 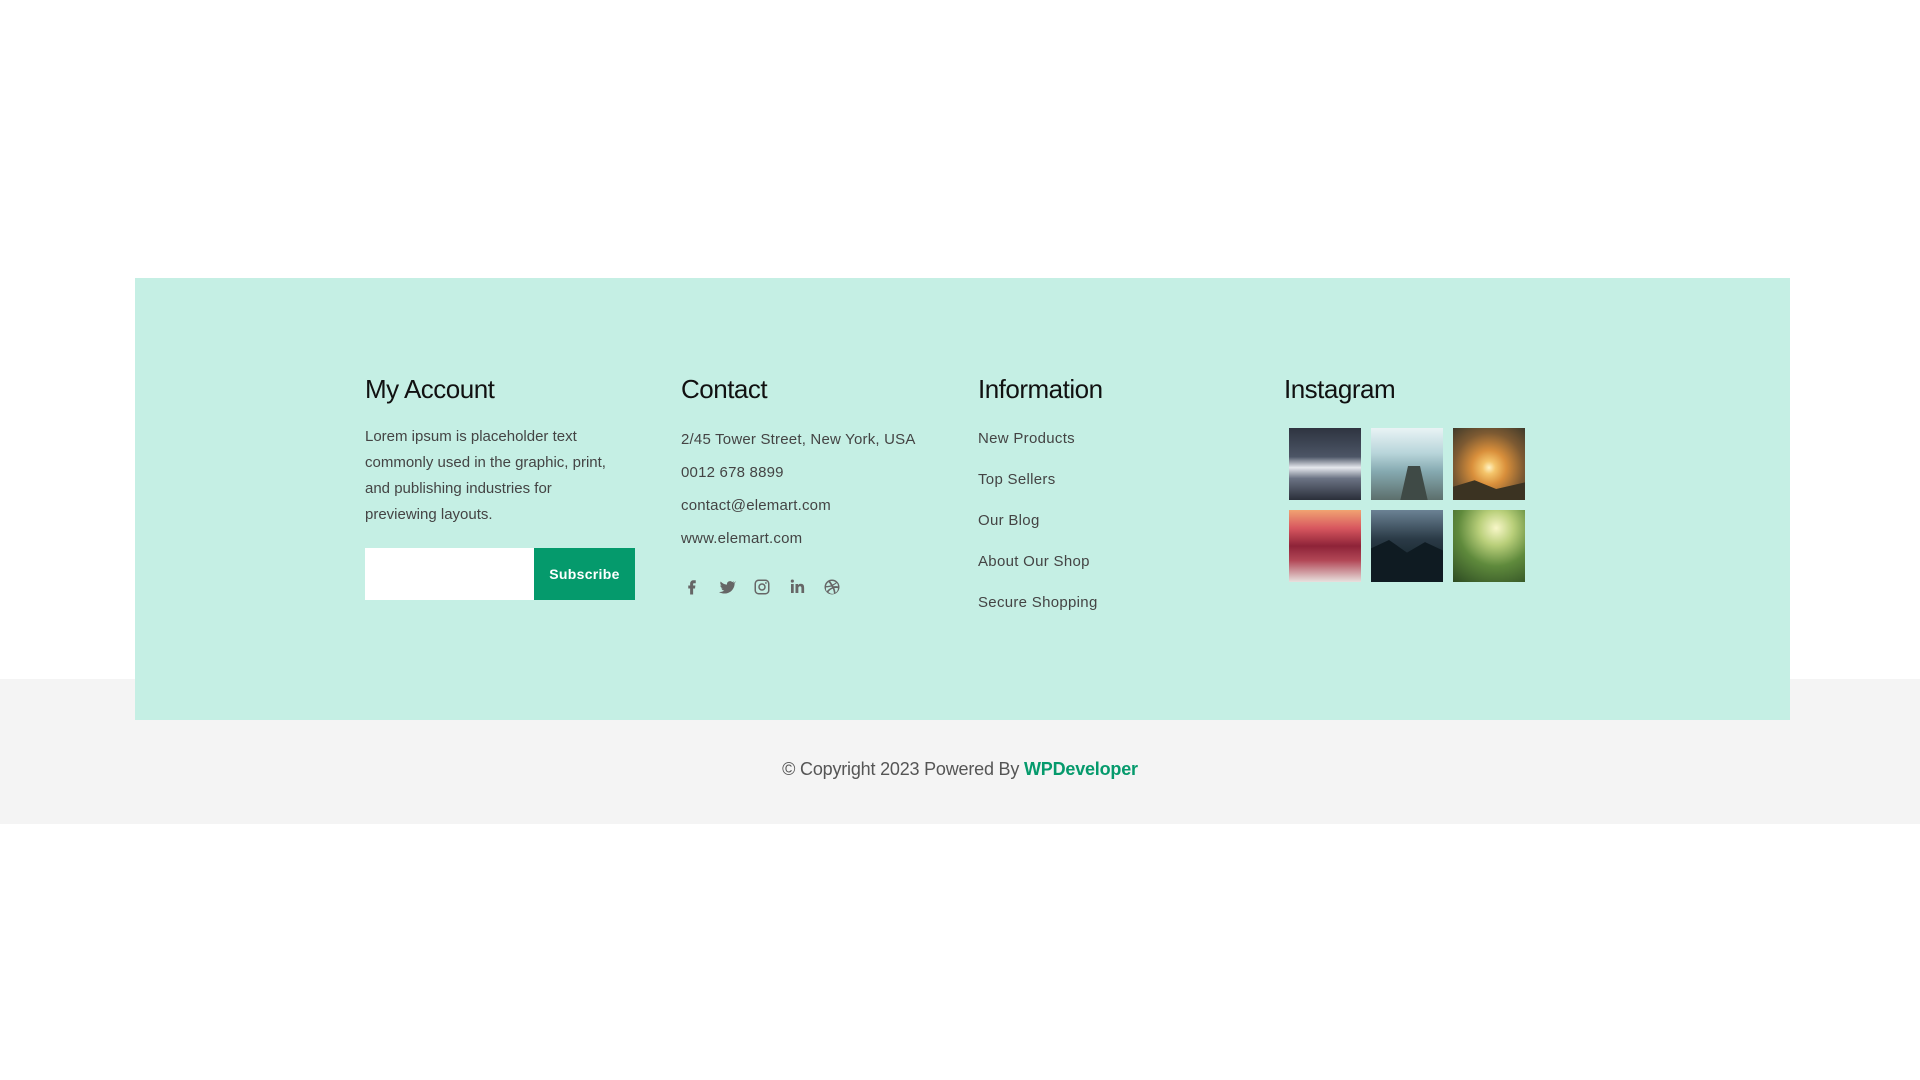 I want to click on snowy-mountain-photo, so click(x=1325, y=464).